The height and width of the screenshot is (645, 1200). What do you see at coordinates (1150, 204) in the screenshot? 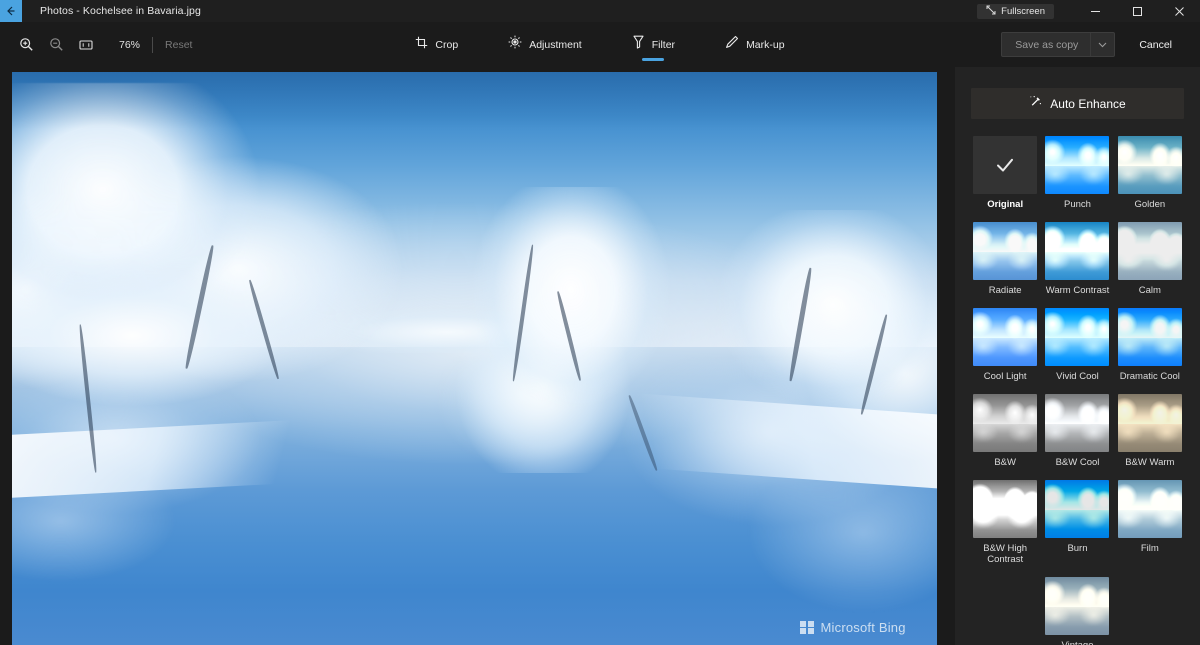
I see `filter-label: Golden` at bounding box center [1150, 204].